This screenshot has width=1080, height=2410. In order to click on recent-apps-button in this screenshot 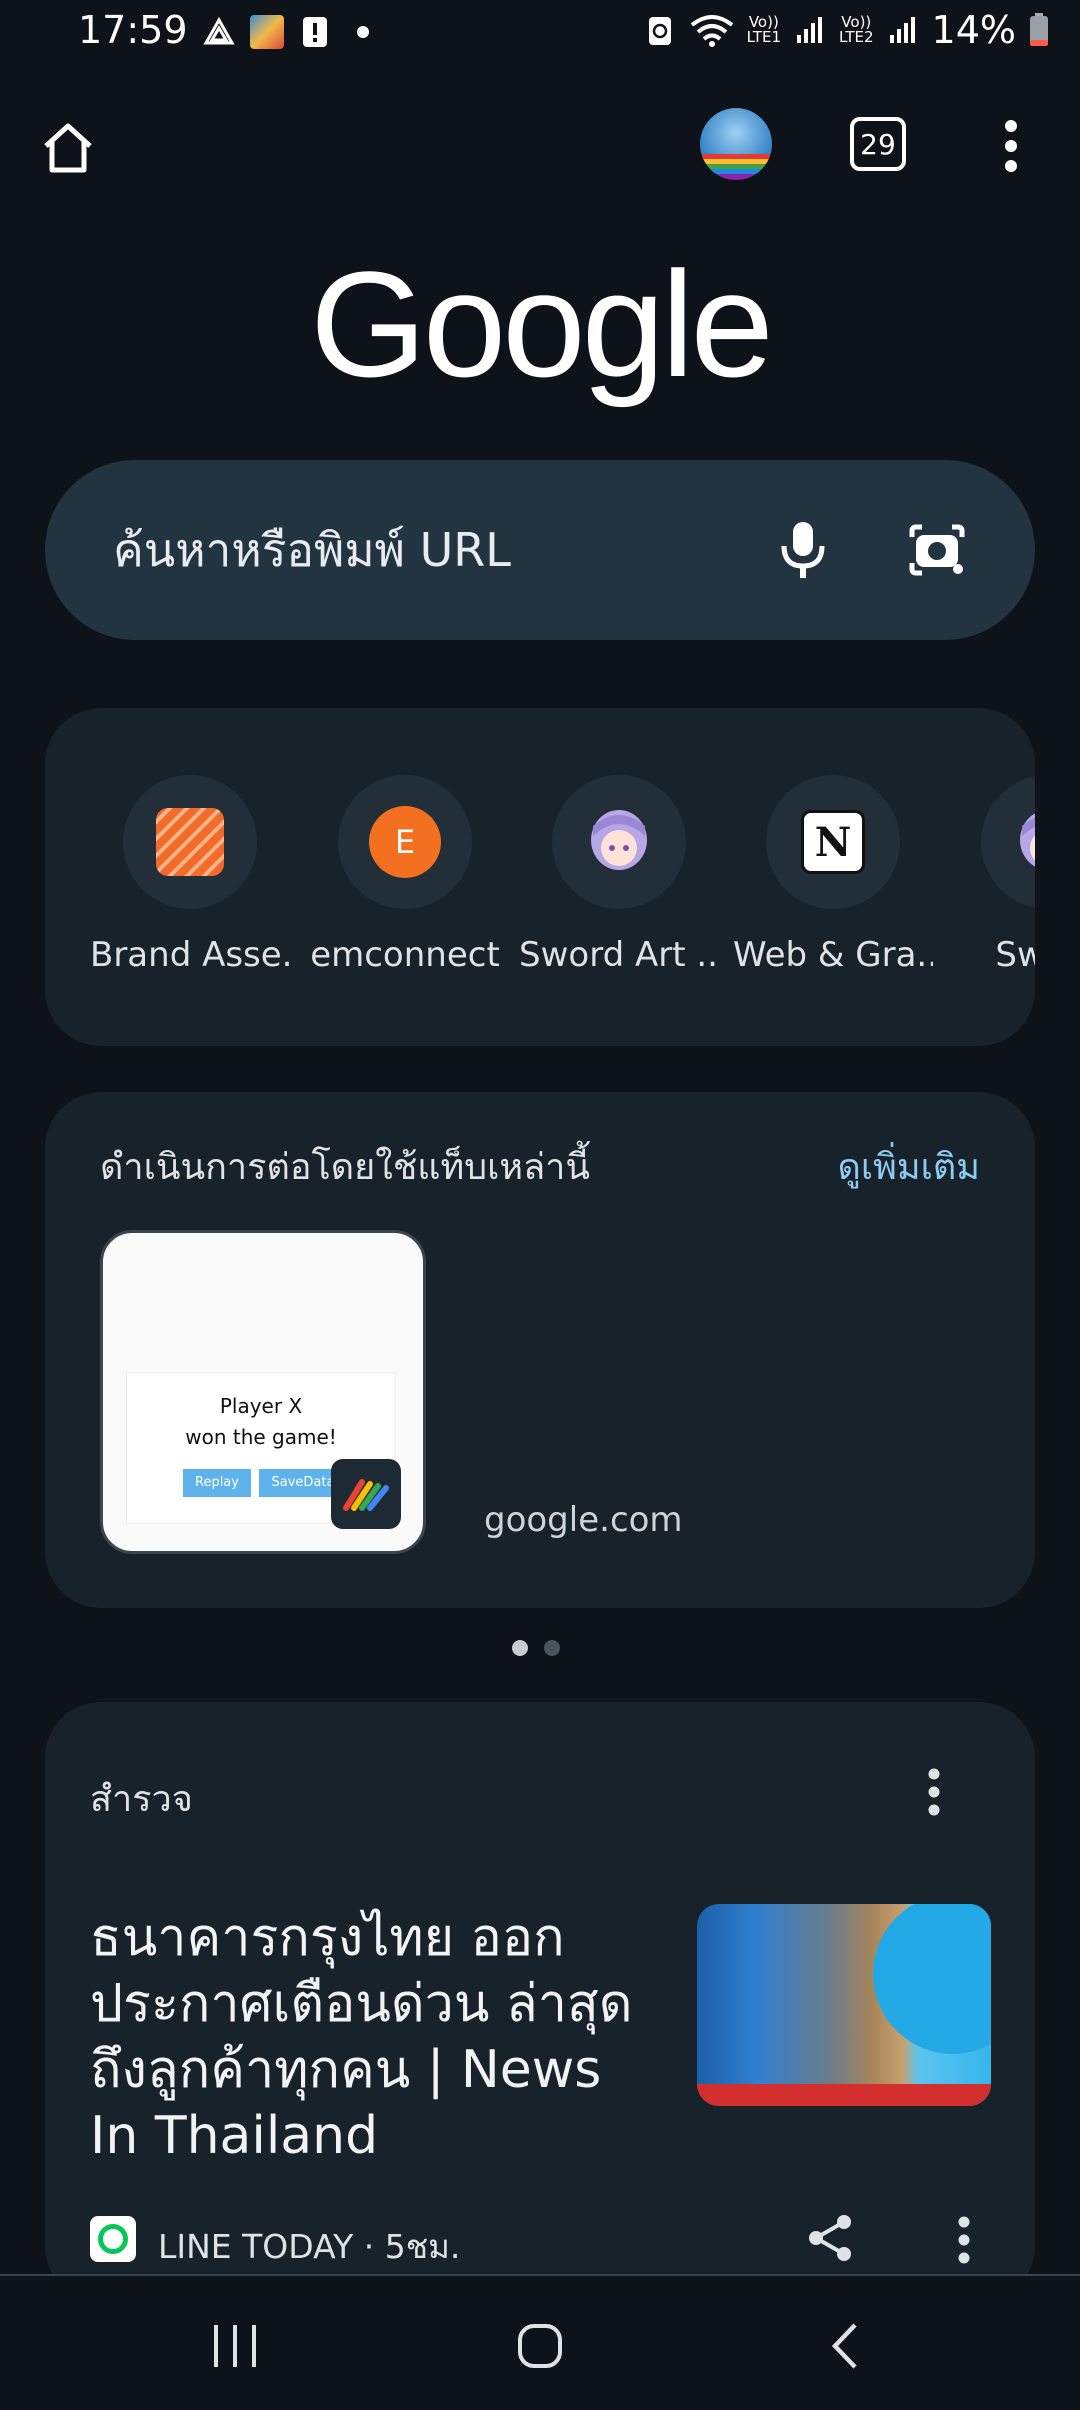, I will do `click(235, 2346)`.